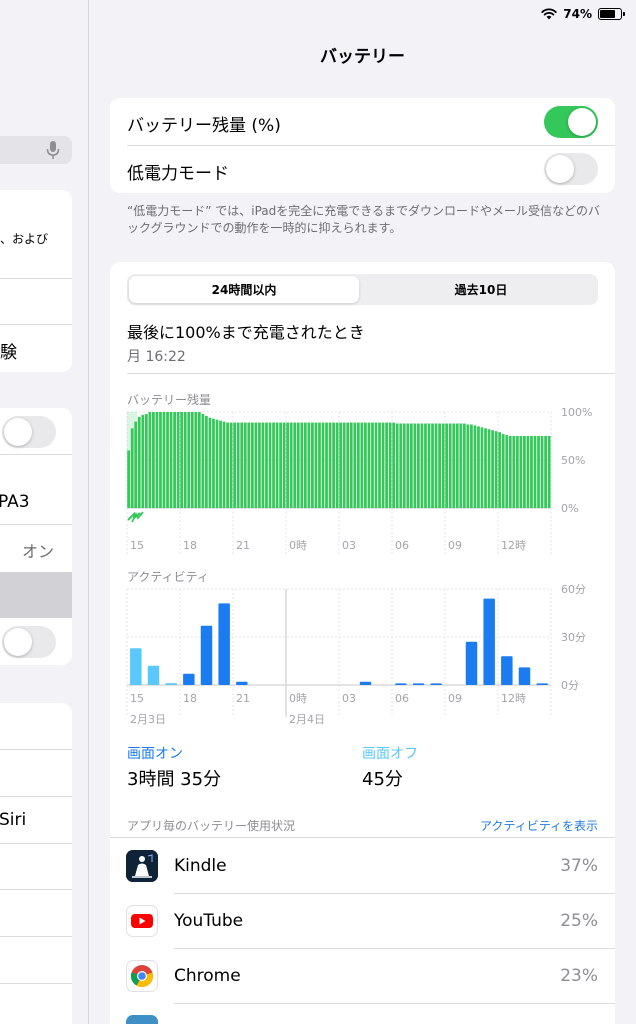  Describe the element at coordinates (142, 1019) in the screenshot. I see `app-icon` at that location.